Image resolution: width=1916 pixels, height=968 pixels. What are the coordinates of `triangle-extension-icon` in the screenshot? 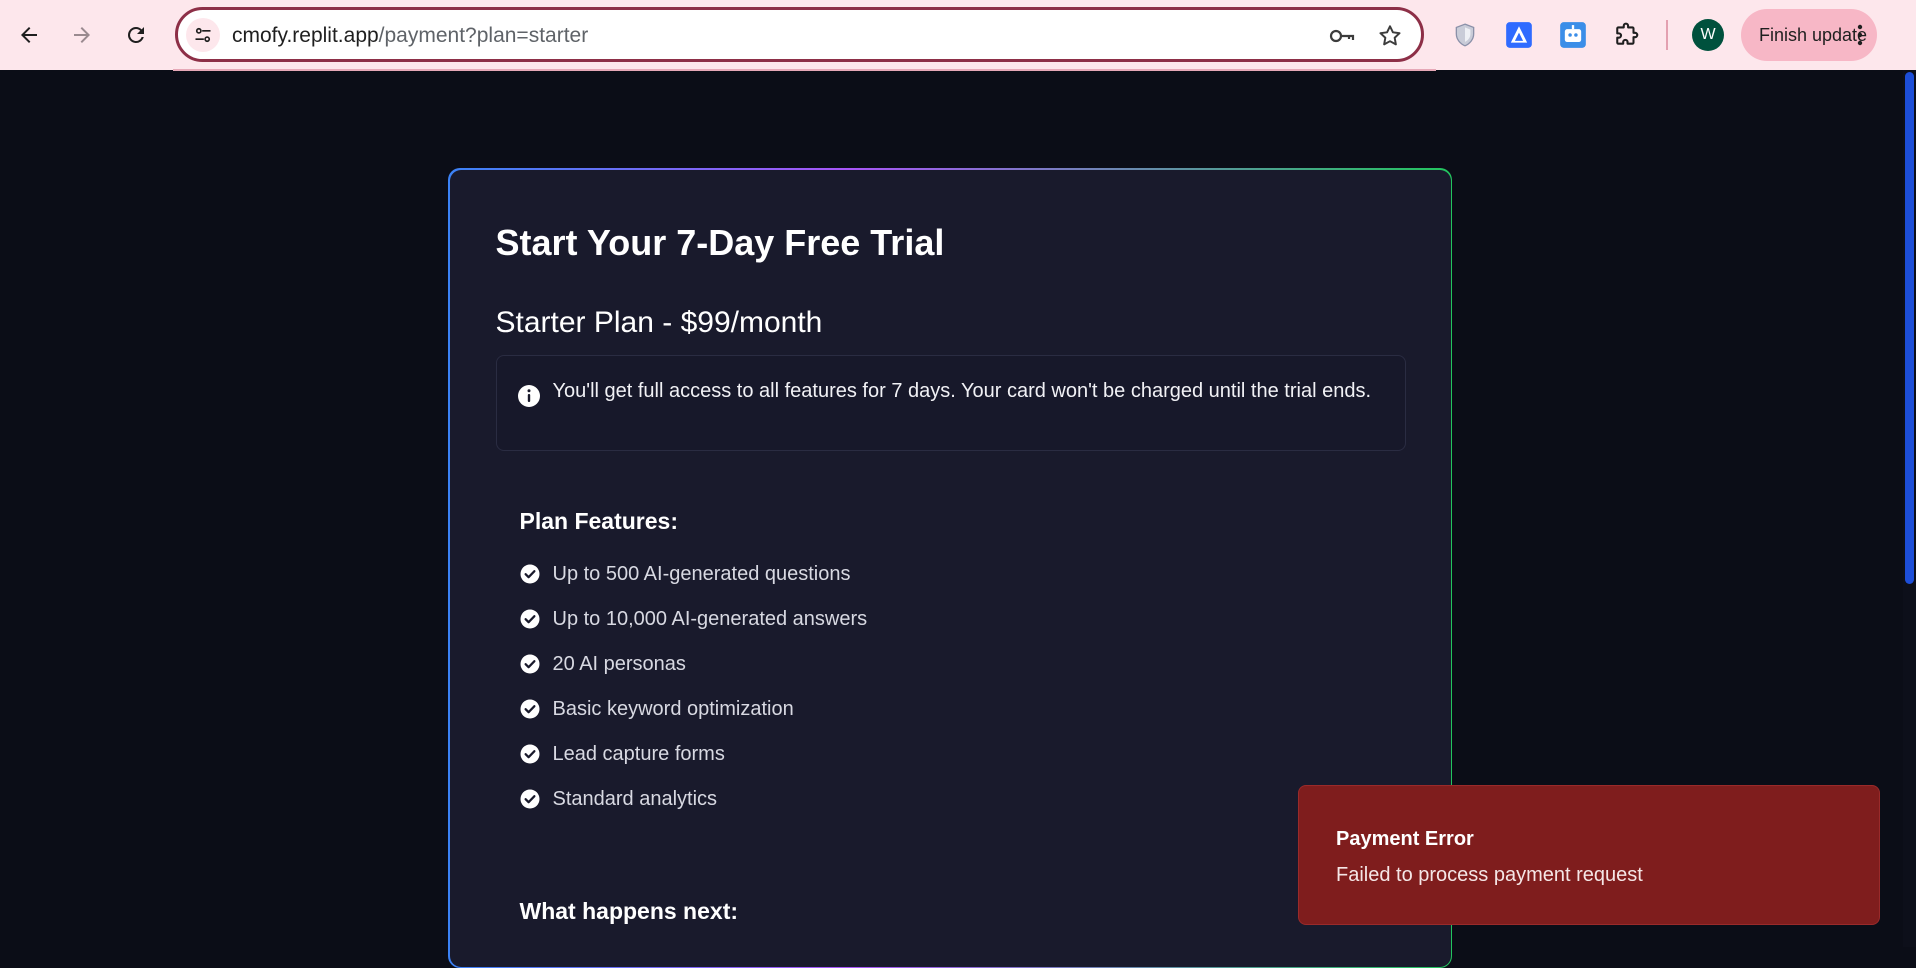 It's located at (1519, 35).